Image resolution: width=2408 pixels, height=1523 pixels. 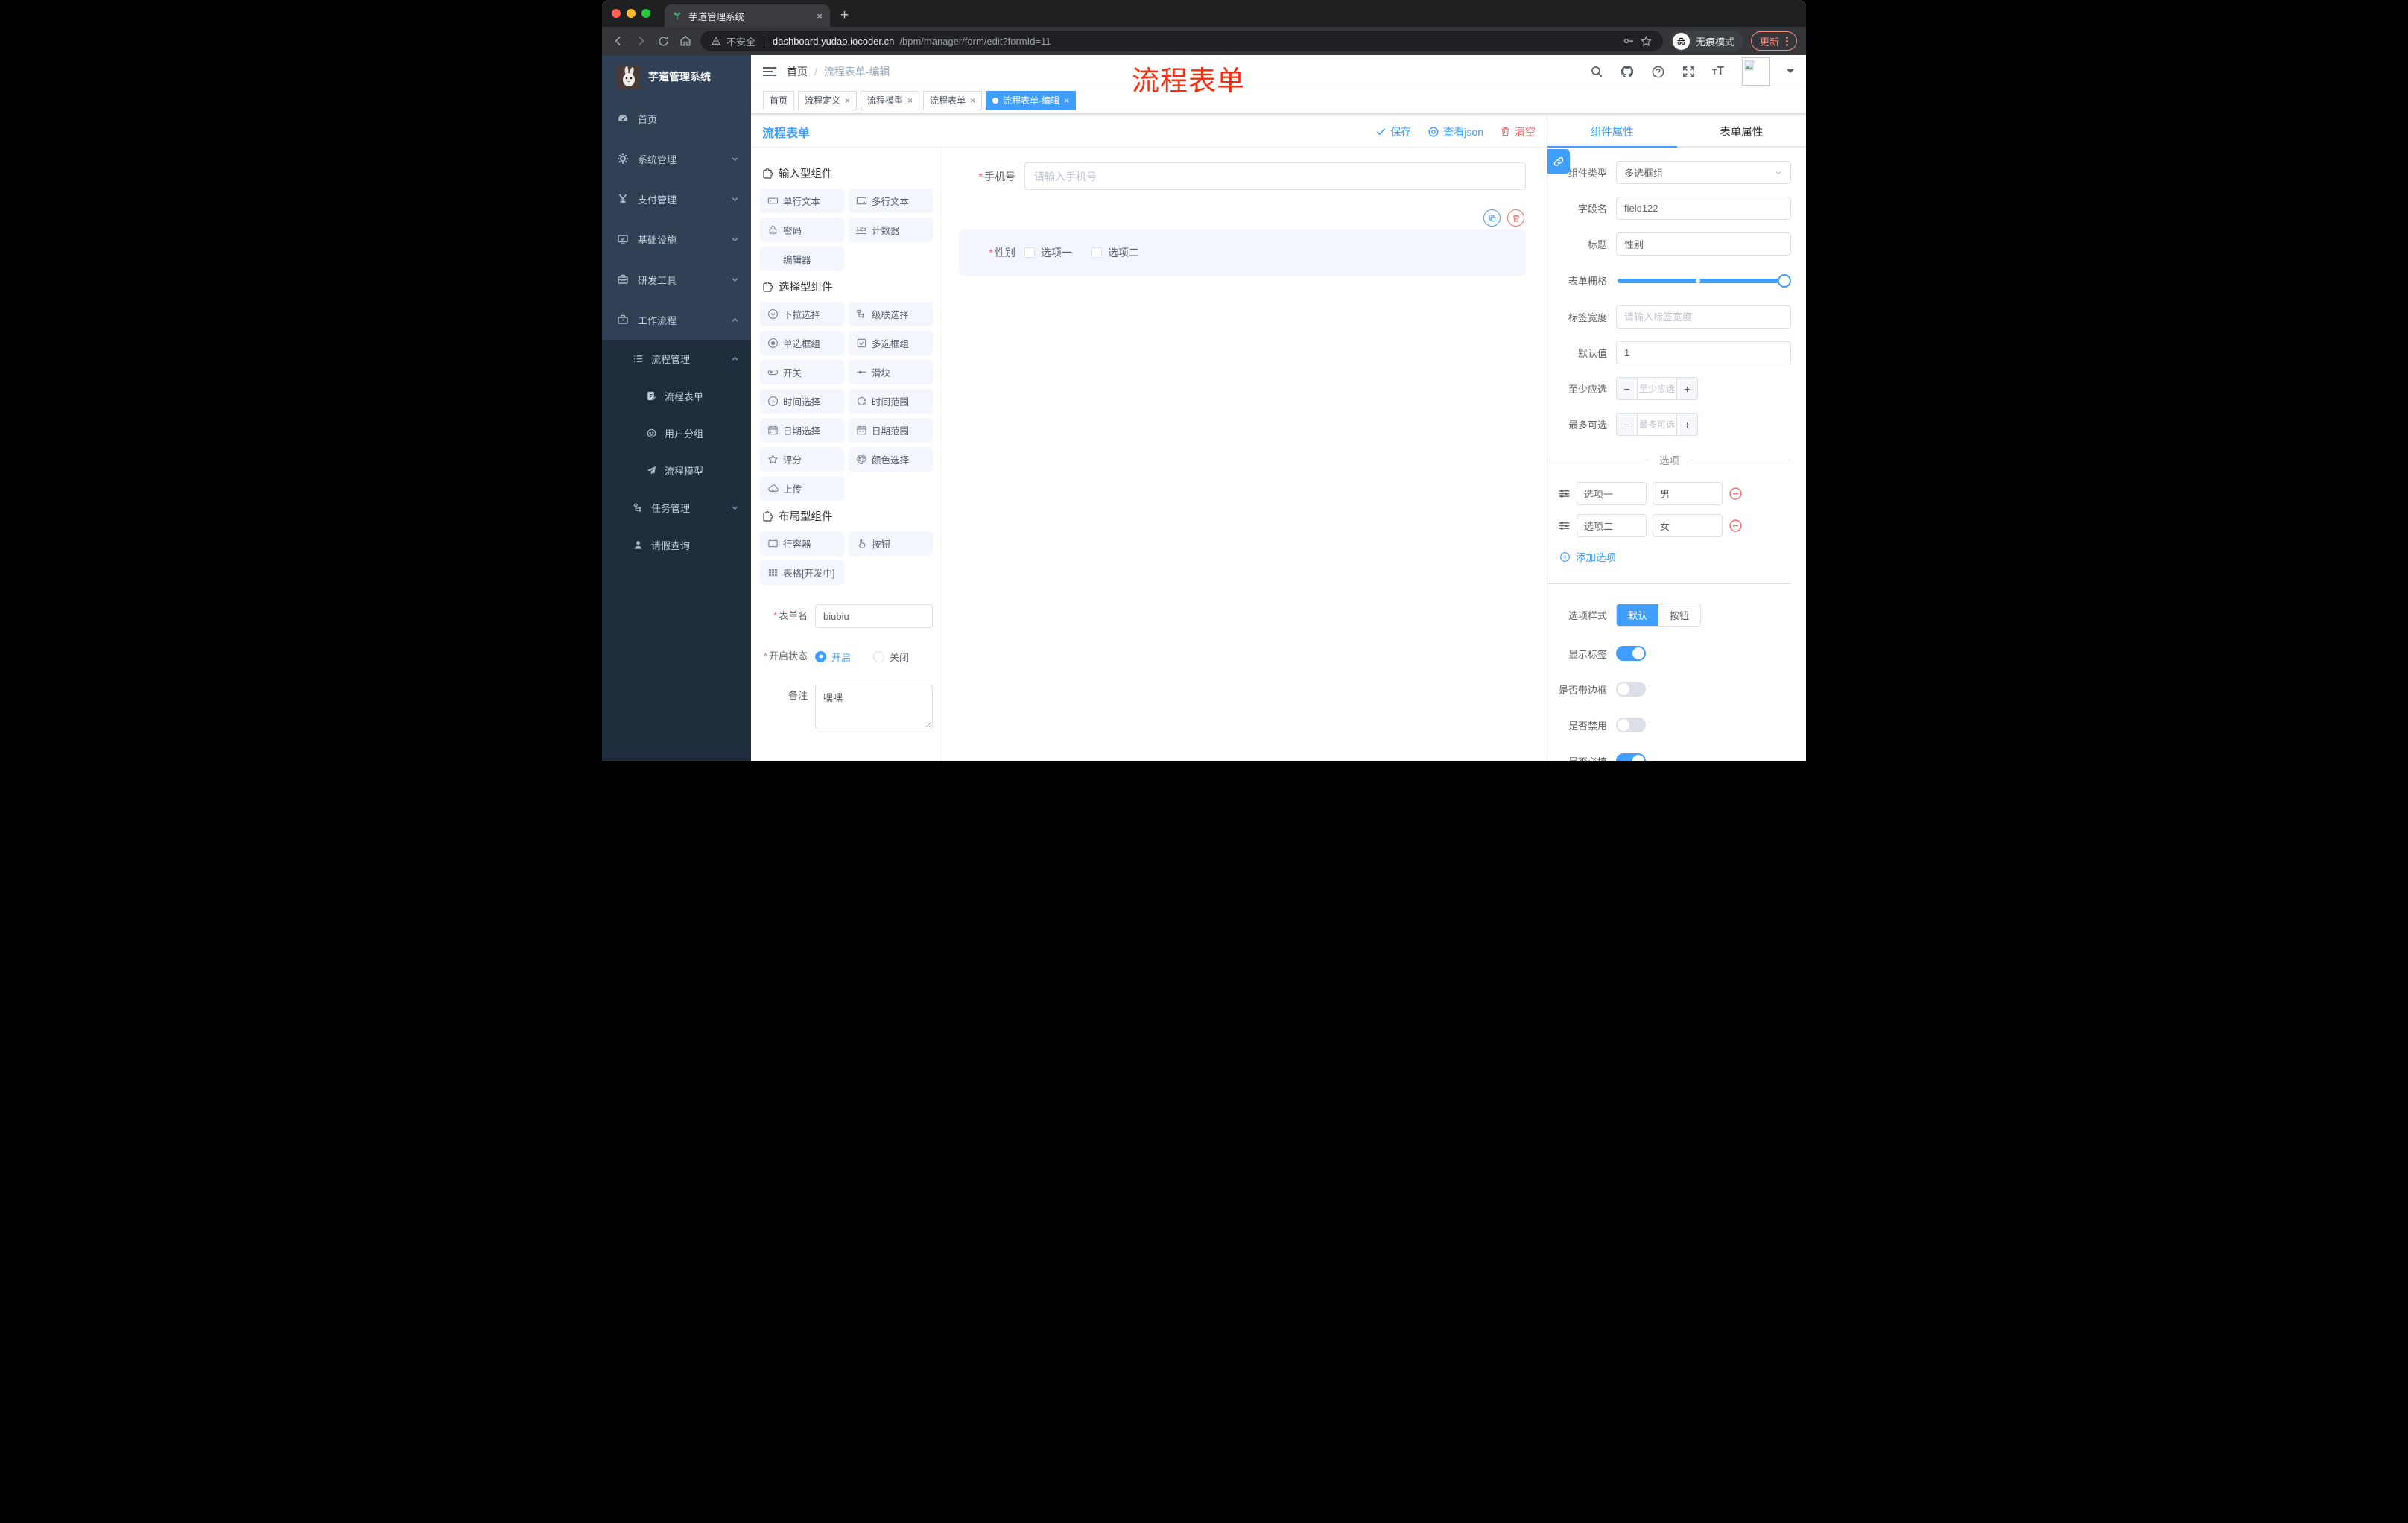 What do you see at coordinates (676, 433) in the screenshot?
I see `sidebar-item-user-group: 用户分组` at bounding box center [676, 433].